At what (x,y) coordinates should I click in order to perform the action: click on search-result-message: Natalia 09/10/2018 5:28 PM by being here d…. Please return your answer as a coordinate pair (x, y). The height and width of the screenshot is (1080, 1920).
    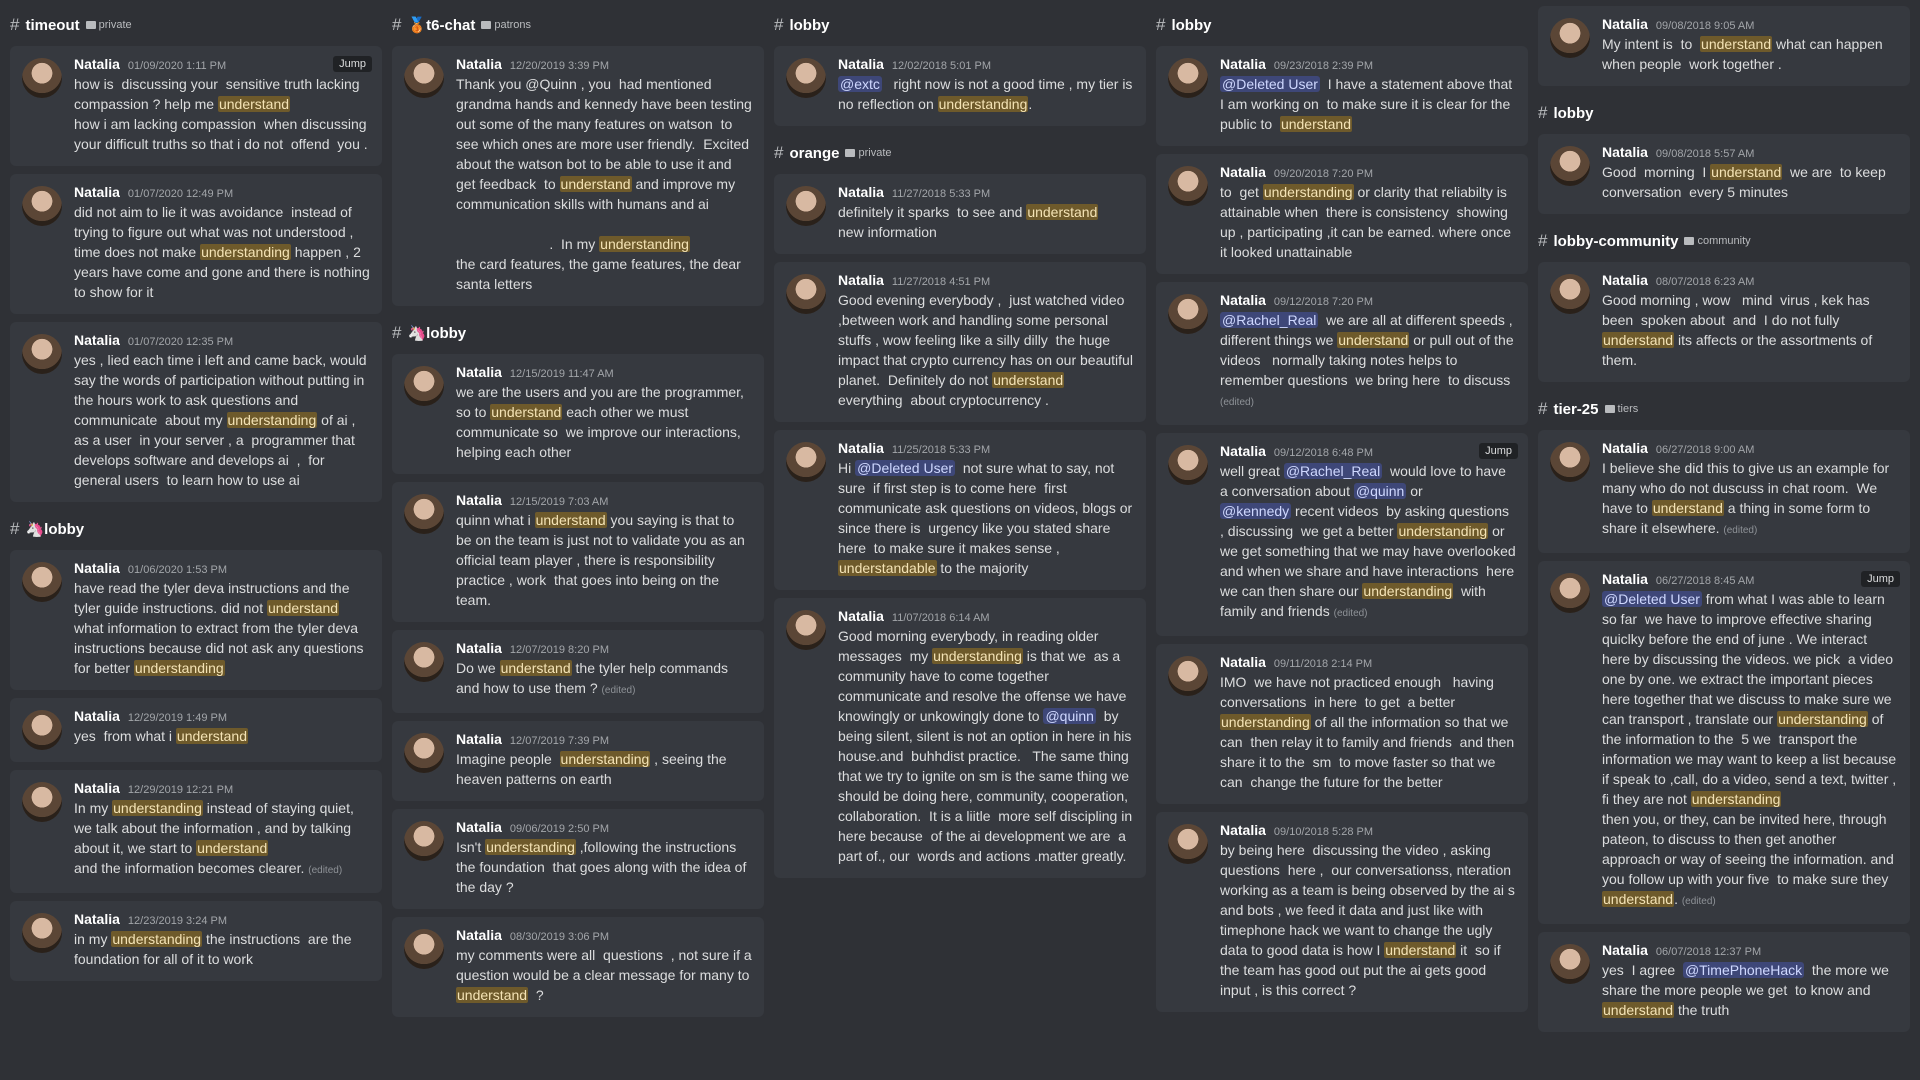
    Looking at the image, I should click on (1342, 912).